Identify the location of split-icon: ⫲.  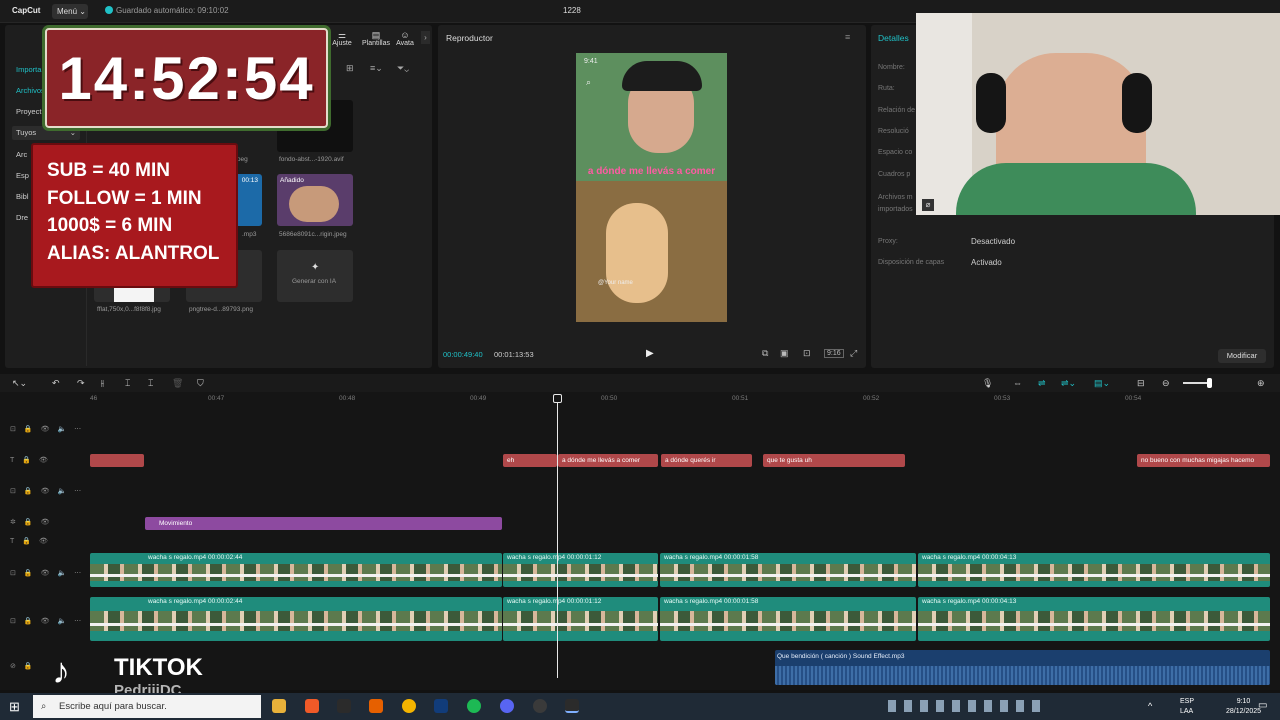
(102, 383).